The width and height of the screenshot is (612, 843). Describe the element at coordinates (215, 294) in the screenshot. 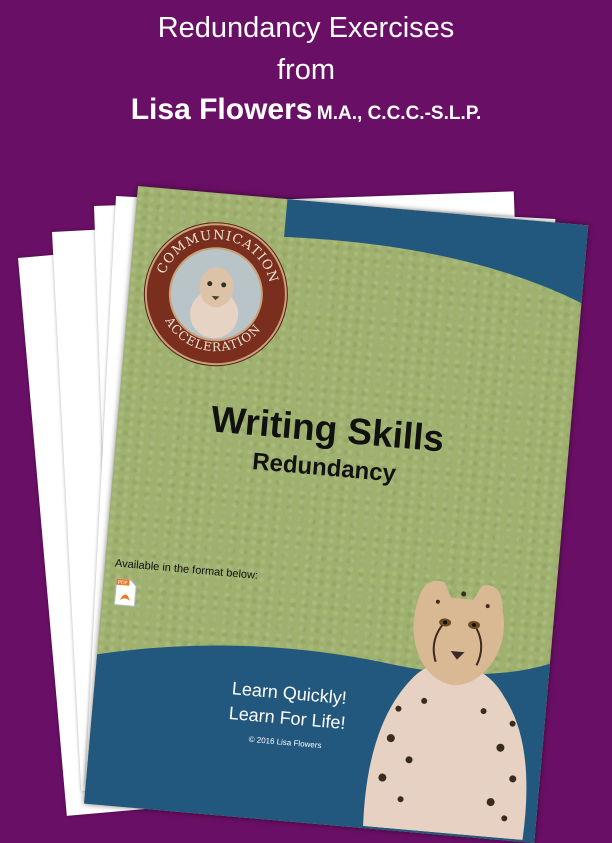

I see `cheetah-logo: COMMUNICATION ACCELERATION` at that location.